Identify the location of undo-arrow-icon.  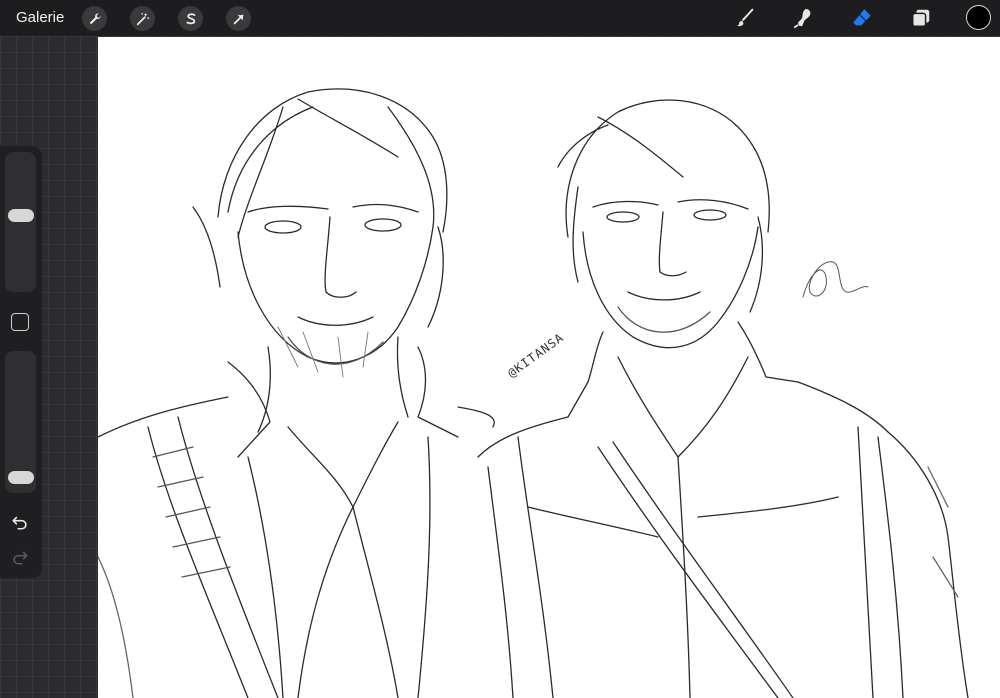
(19, 523).